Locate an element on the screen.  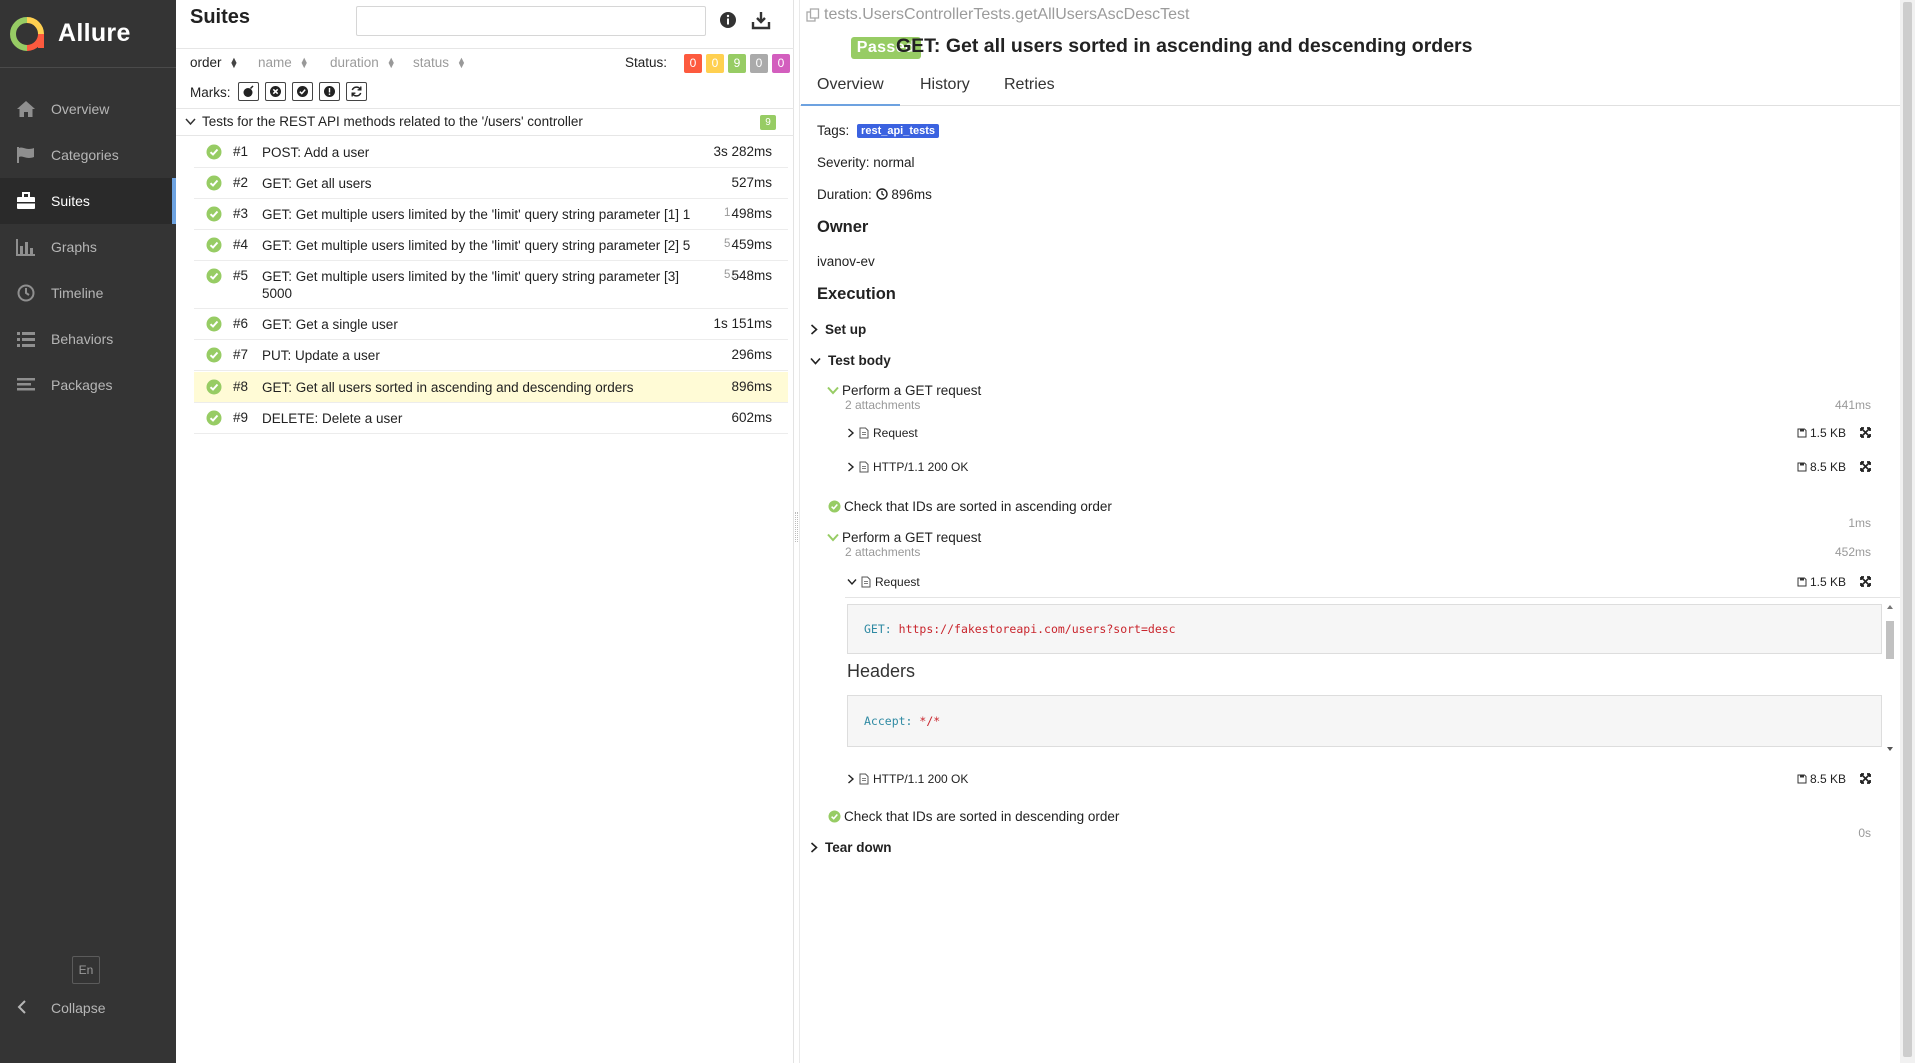
mark-new-failed-button is located at coordinates (275, 91).